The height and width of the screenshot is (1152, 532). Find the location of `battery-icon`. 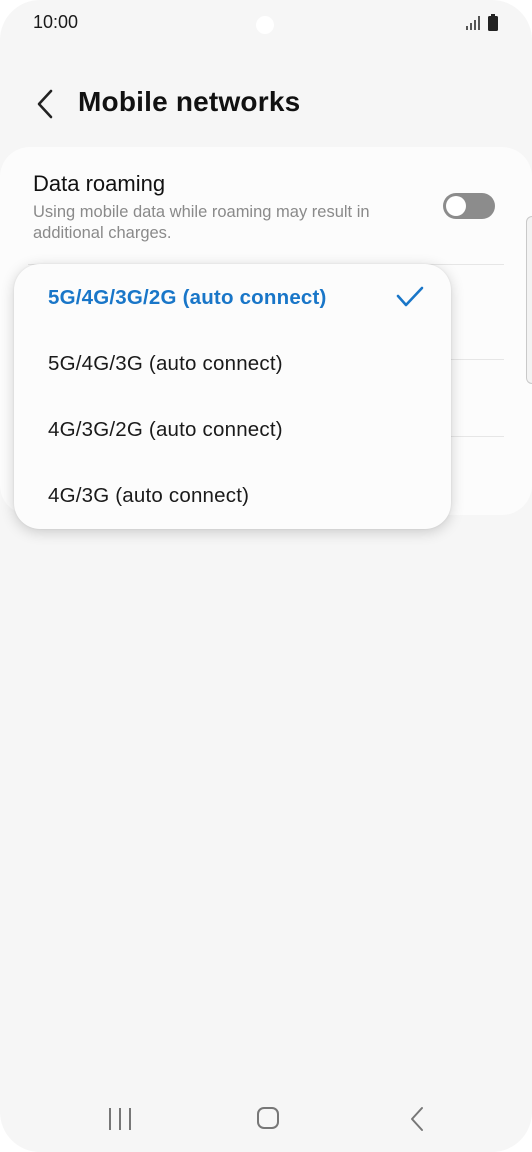

battery-icon is located at coordinates (493, 22).